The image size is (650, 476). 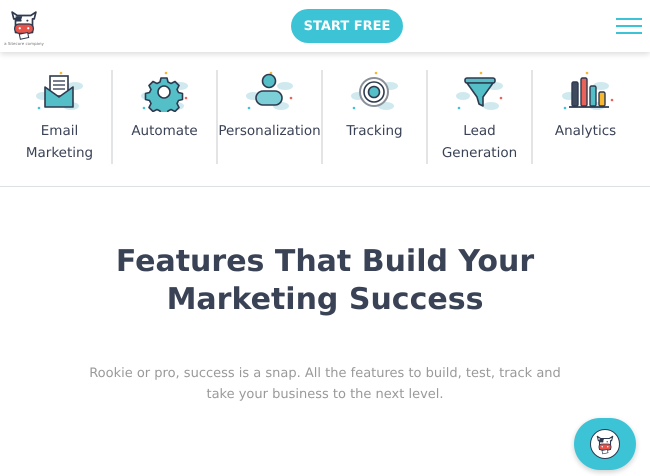 What do you see at coordinates (374, 131) in the screenshot?
I see `feature-link: Tracking` at bounding box center [374, 131].